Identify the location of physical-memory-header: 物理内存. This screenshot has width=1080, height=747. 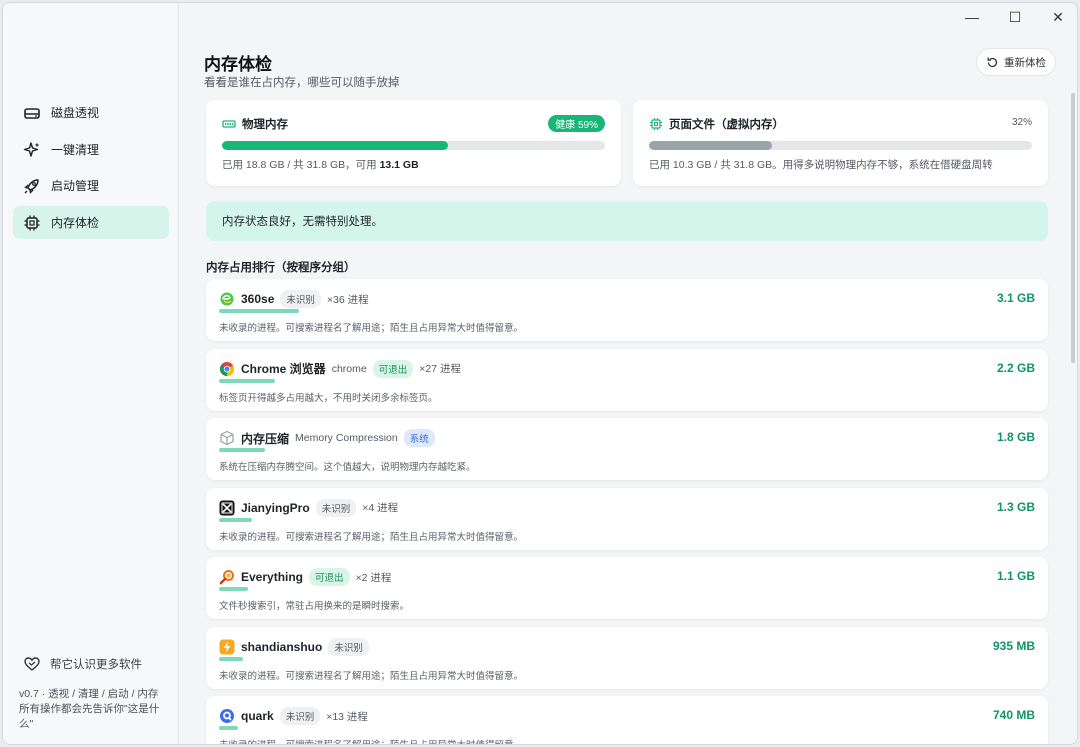
(255, 124).